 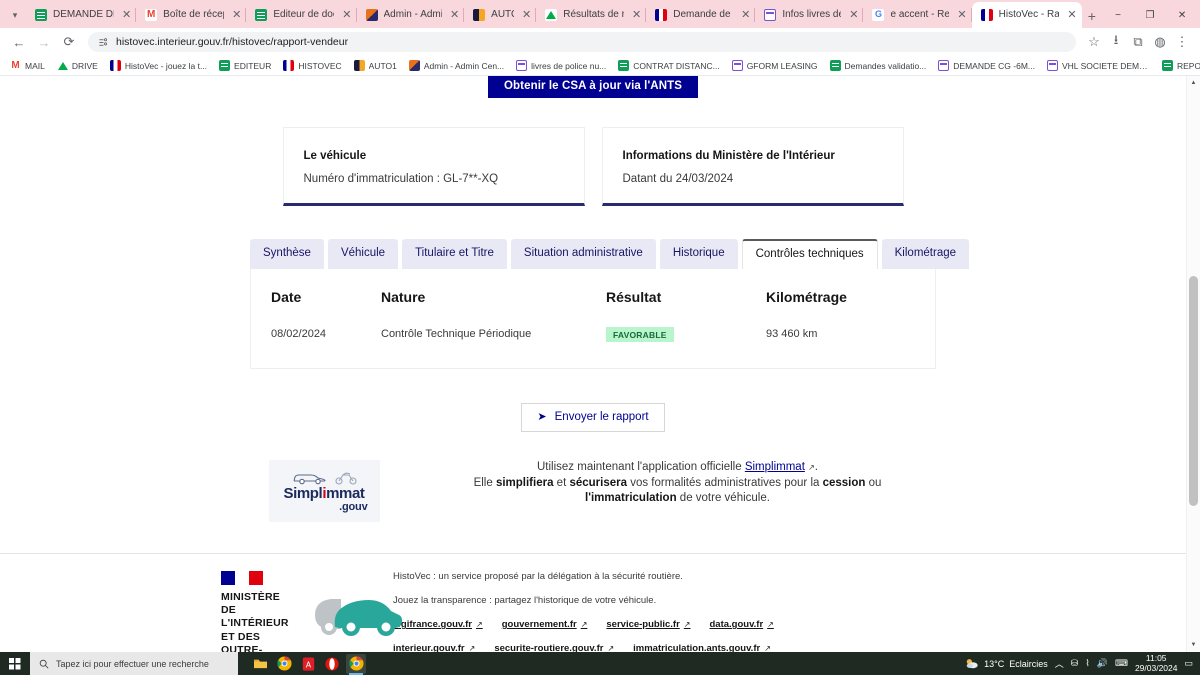 What do you see at coordinates (1193, 391) in the screenshot?
I see `scrollbar-thumb` at bounding box center [1193, 391].